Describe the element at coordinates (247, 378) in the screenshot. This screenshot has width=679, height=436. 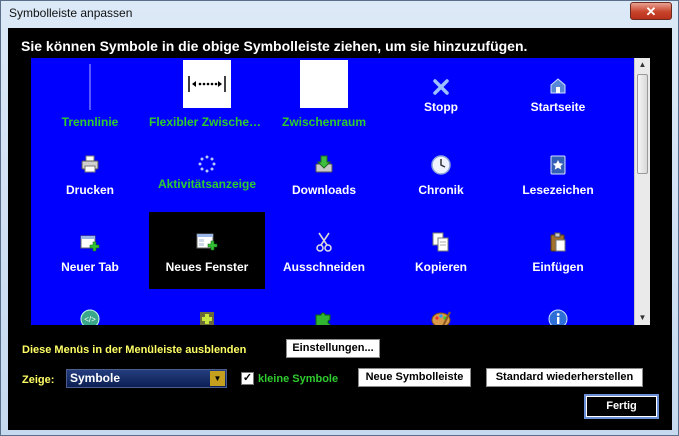
I see `small-icons-checkbox: ✓` at that location.